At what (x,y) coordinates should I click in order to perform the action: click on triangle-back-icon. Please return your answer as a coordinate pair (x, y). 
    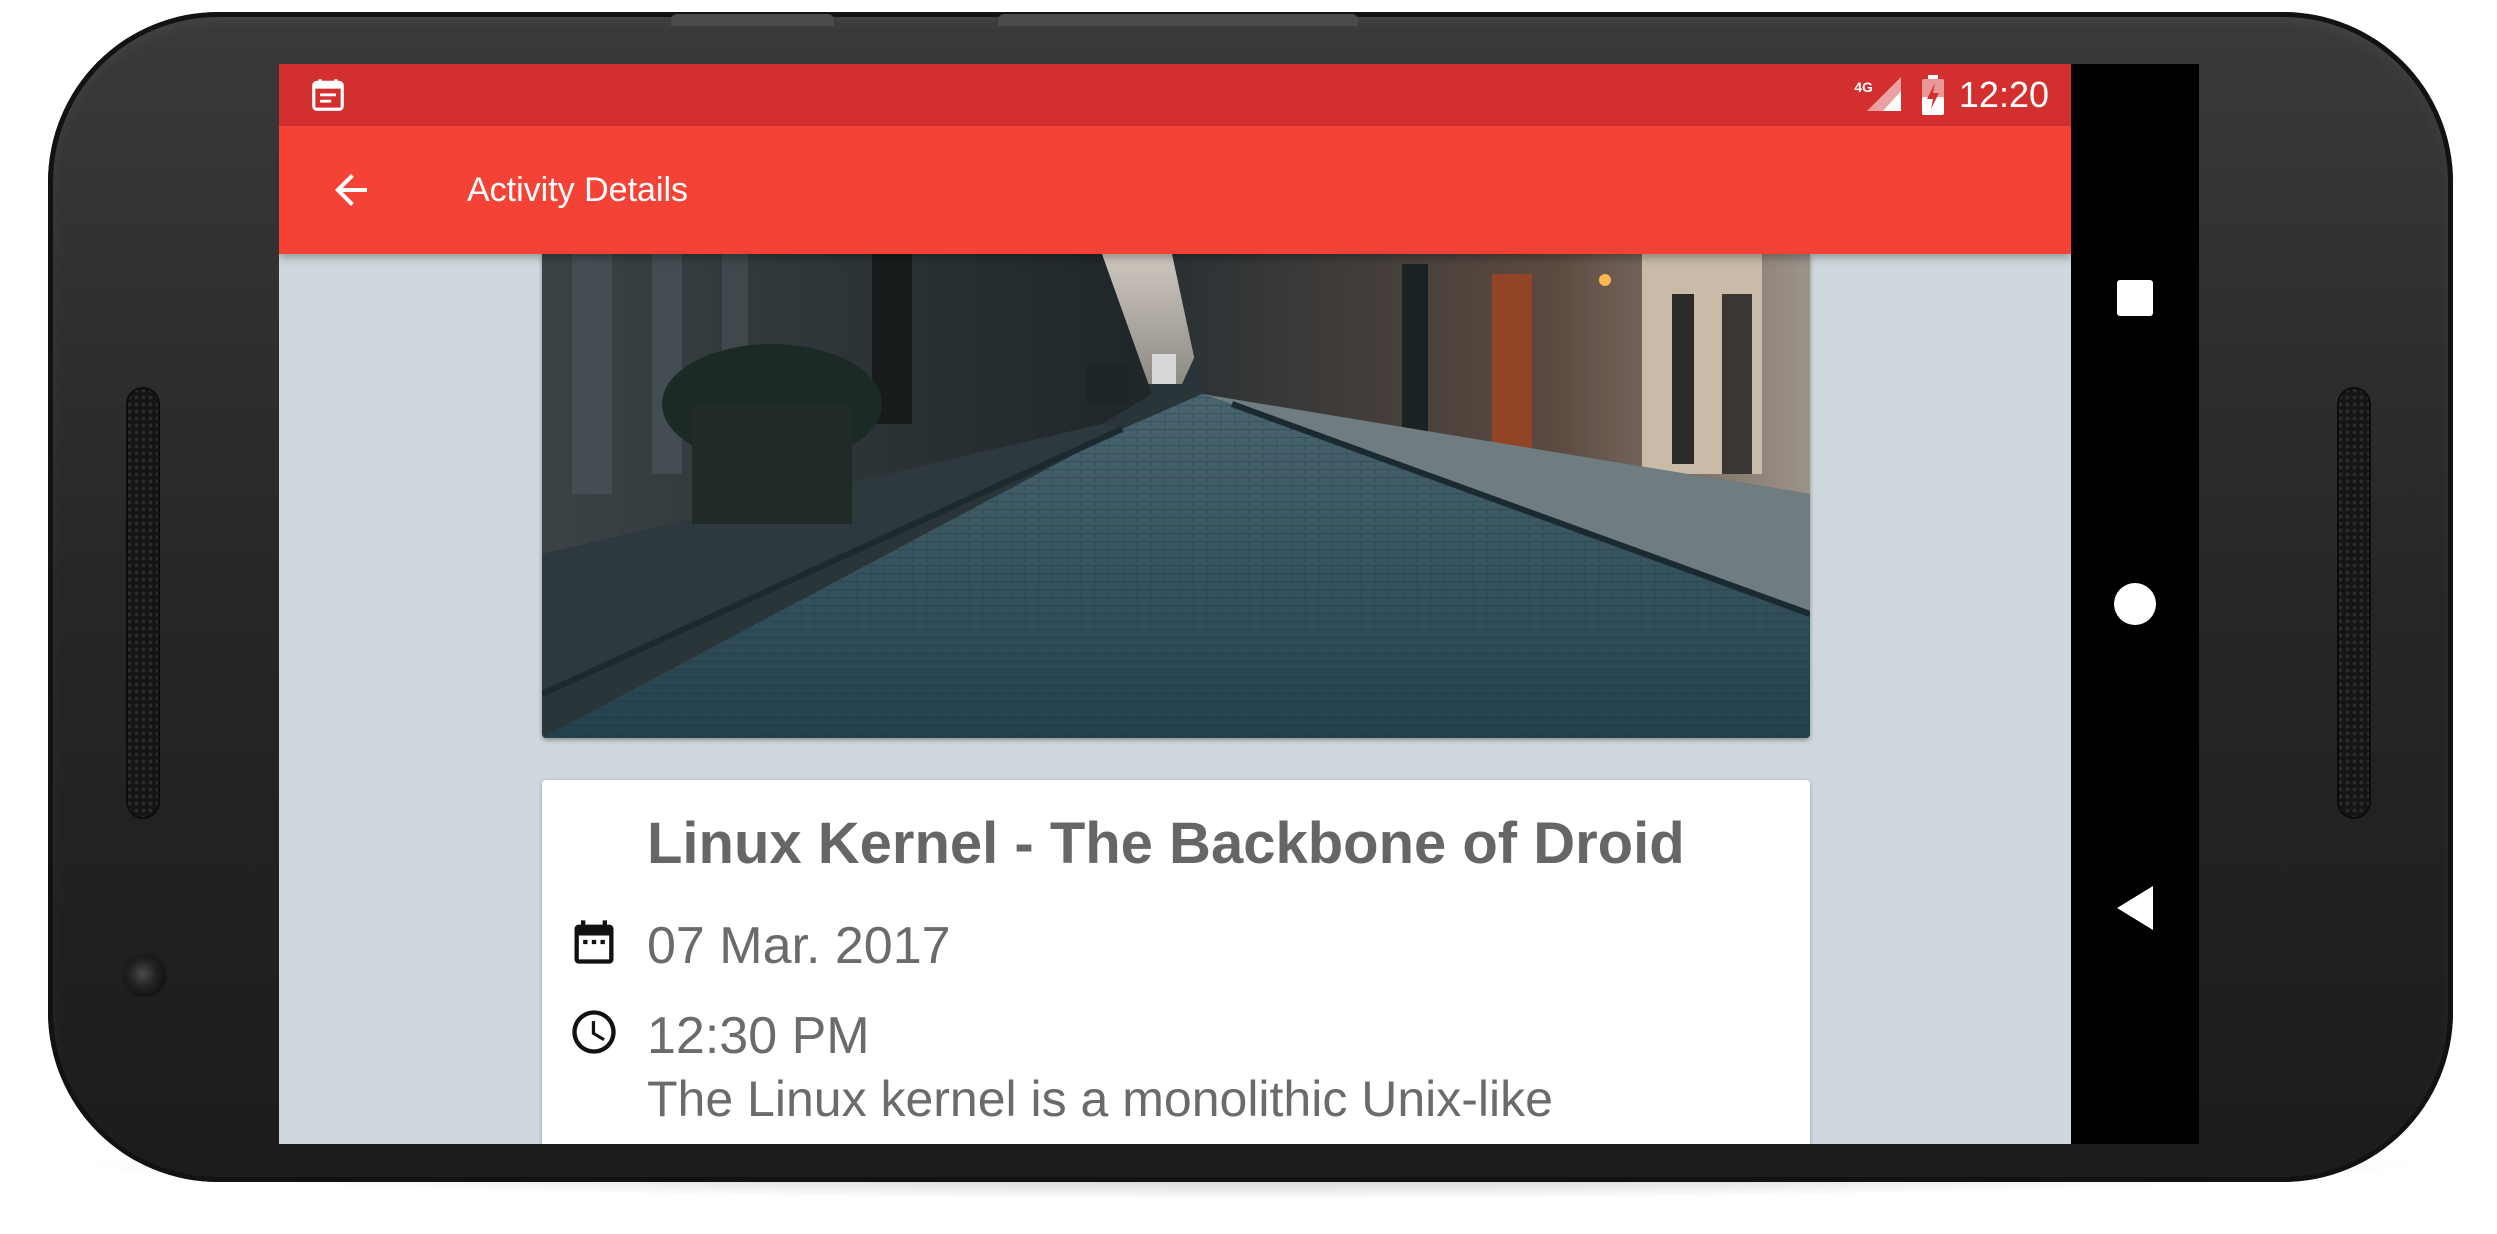
    Looking at the image, I should click on (2135, 908).